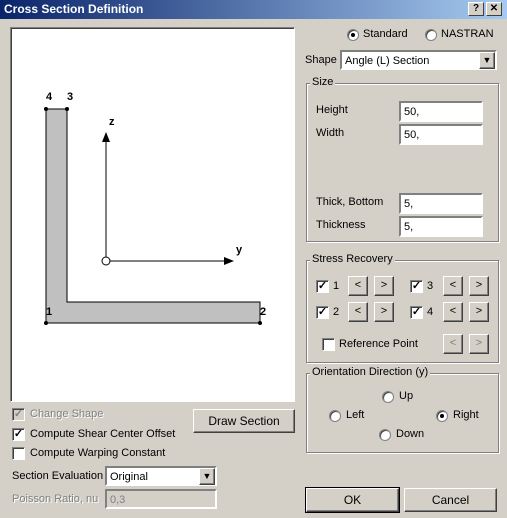 Image resolution: width=507 pixels, height=518 pixels. What do you see at coordinates (341, 225) in the screenshot?
I see `thickness-label: Thickness` at bounding box center [341, 225].